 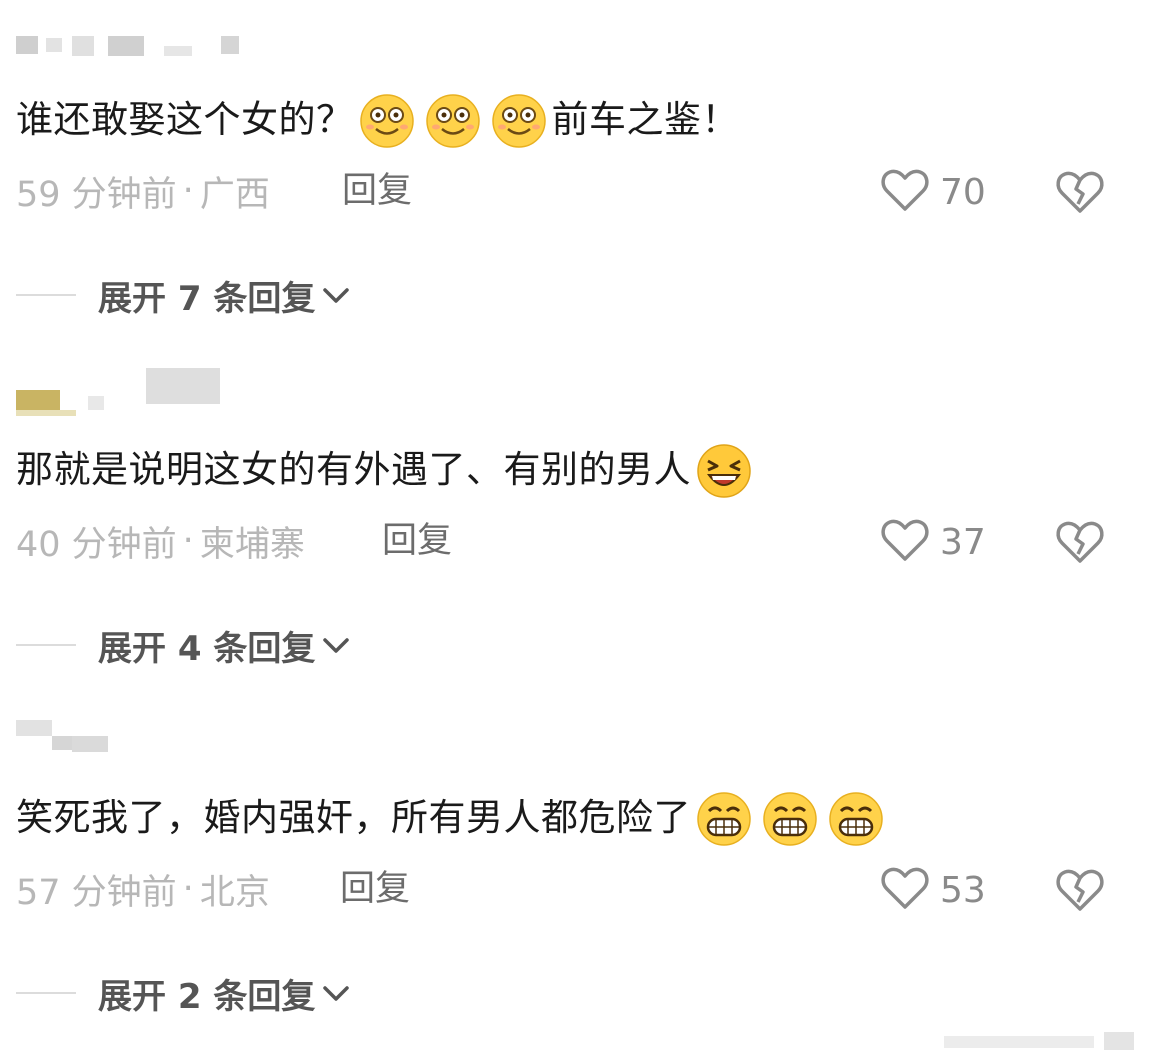 I want to click on like-button: 70, so click(x=933, y=192).